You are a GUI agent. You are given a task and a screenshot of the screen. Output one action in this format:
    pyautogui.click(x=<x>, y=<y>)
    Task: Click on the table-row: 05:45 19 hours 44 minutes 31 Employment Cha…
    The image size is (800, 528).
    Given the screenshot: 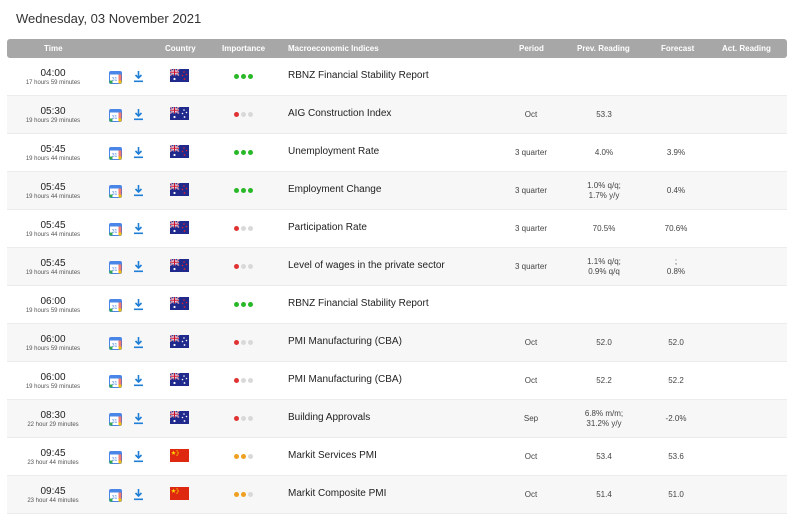 What is the action you would take?
    pyautogui.click(x=397, y=191)
    